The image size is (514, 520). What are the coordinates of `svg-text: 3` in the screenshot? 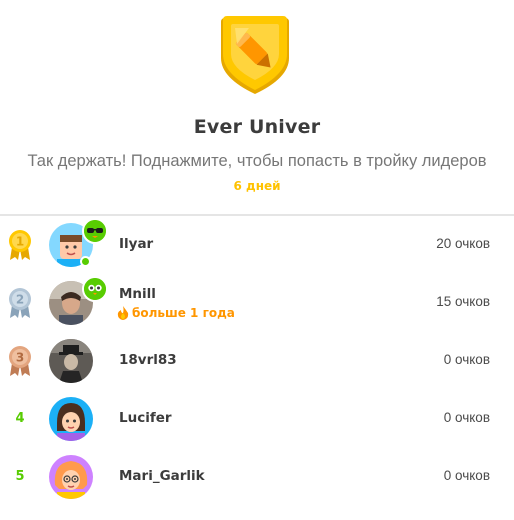 It's located at (20, 358).